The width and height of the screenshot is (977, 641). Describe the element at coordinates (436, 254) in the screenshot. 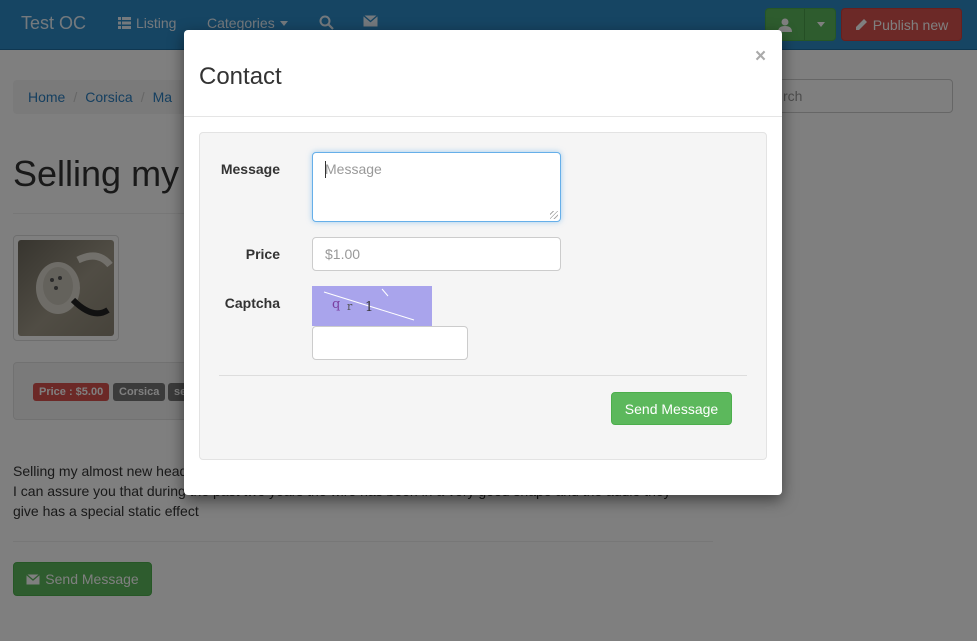

I see `price-input: $1.00` at that location.